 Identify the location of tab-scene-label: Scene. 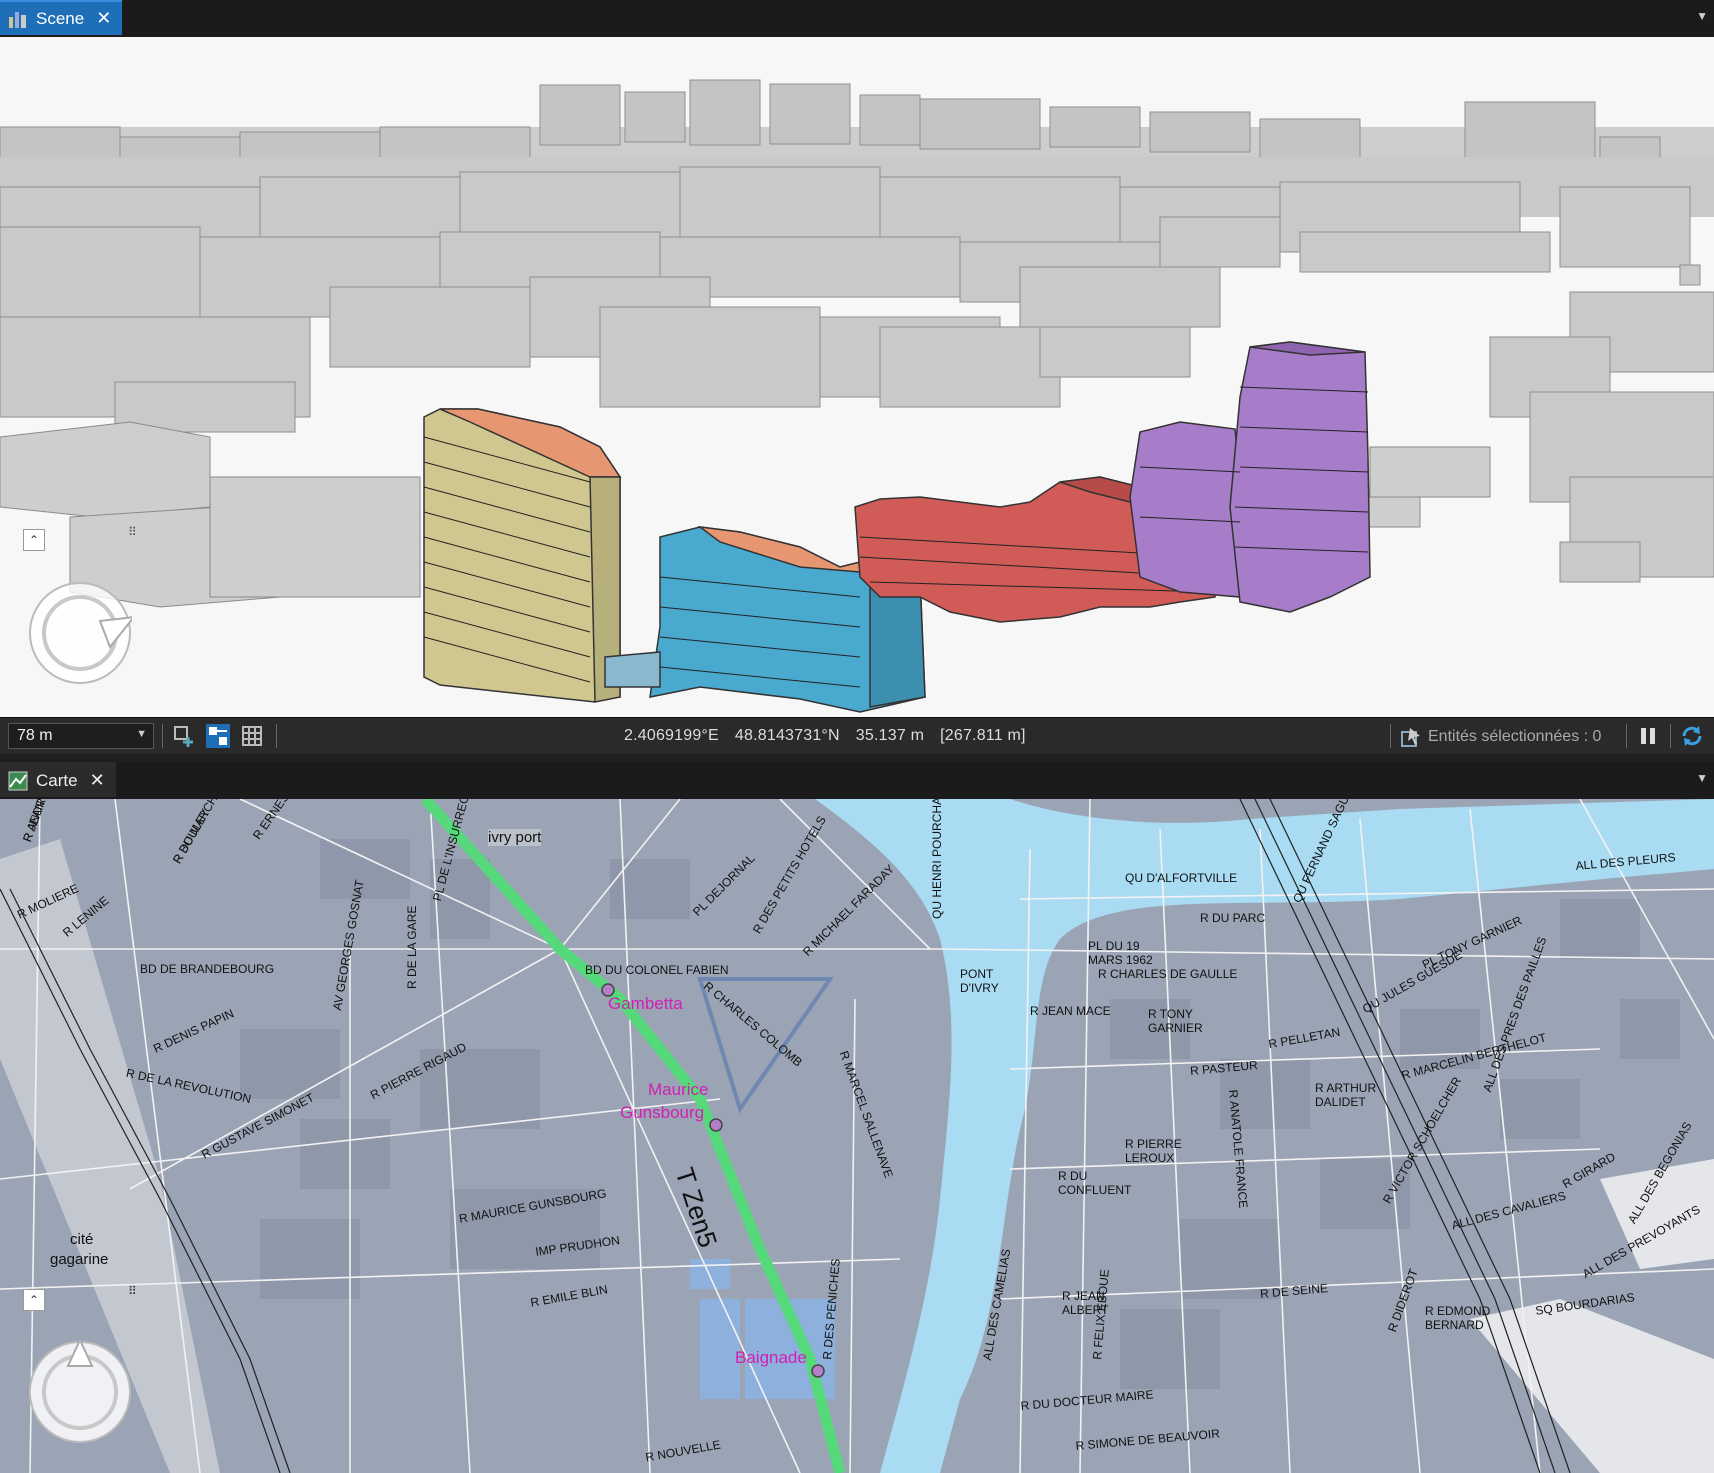
(60, 18).